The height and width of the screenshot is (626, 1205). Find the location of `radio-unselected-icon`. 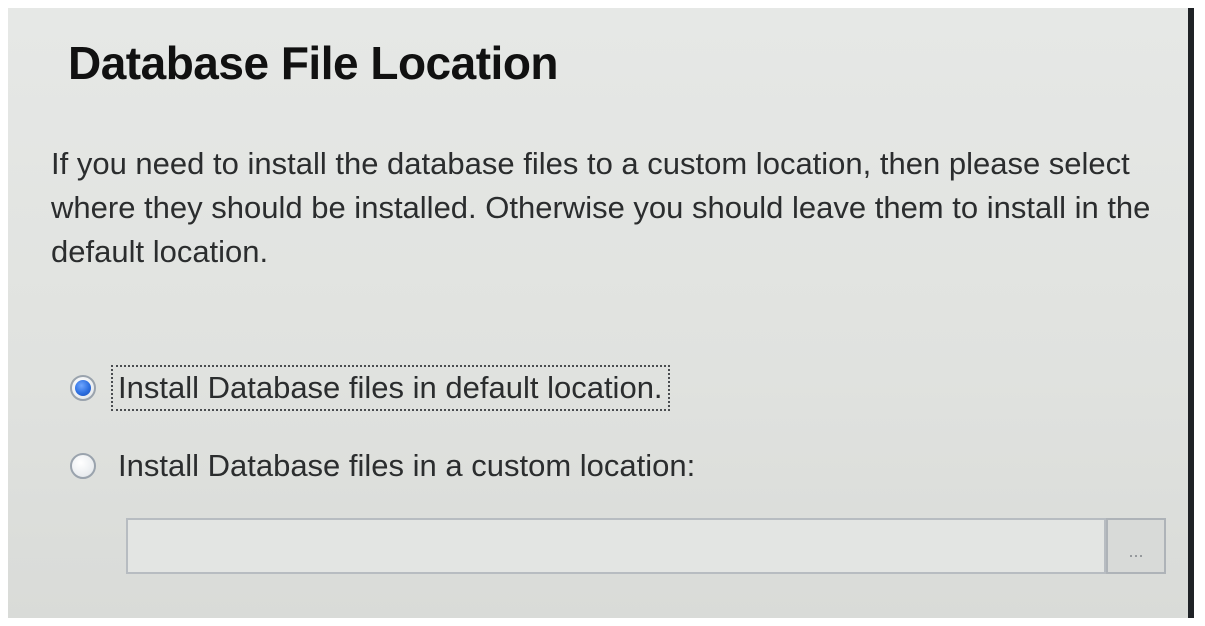

radio-unselected-icon is located at coordinates (83, 466).